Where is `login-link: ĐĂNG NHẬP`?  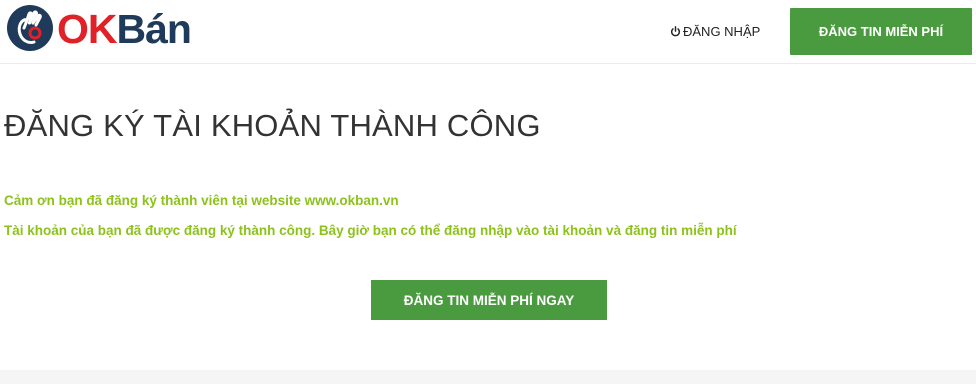 login-link: ĐĂNG NHẬP is located at coordinates (715, 31).